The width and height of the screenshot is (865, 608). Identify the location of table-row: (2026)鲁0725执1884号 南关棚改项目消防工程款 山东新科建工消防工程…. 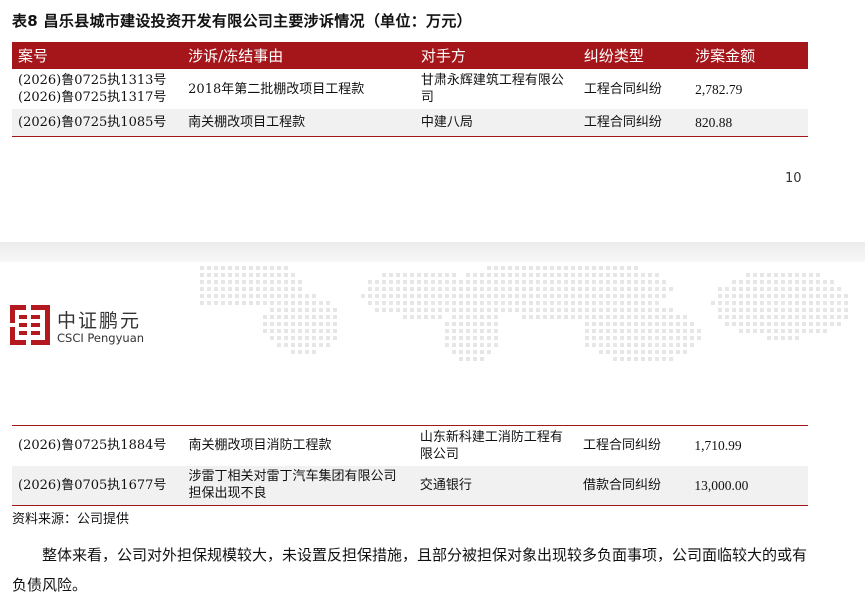
(410, 446).